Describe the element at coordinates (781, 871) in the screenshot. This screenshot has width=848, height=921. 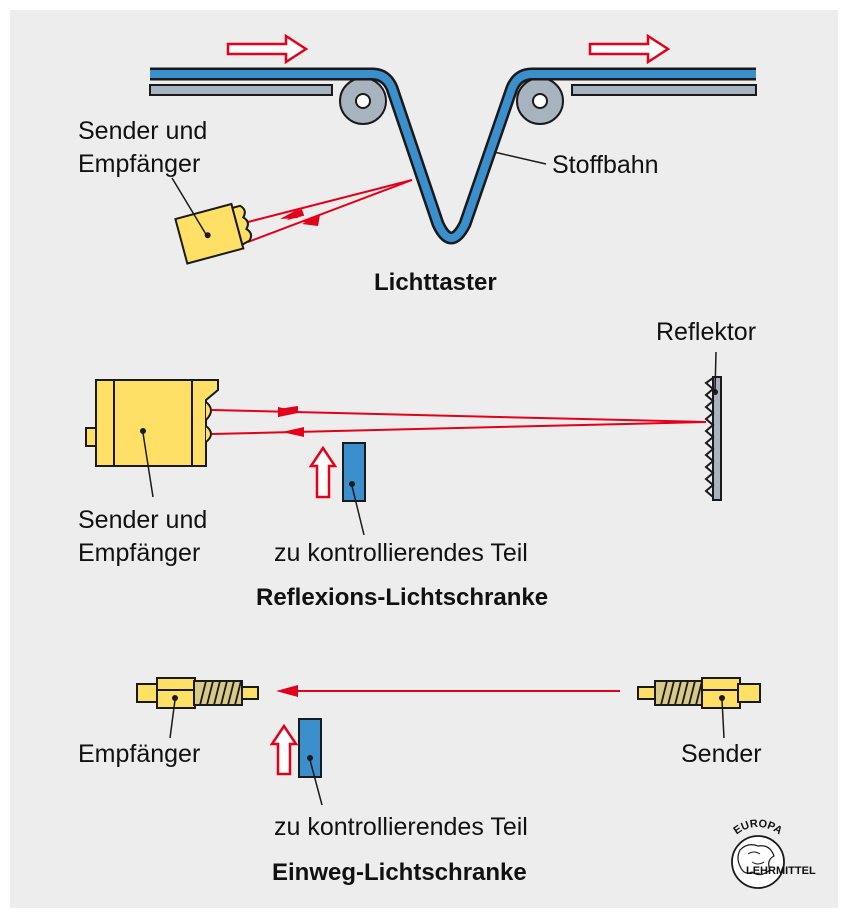
I see `logo-bottom-text: LEHRMITTEL` at that location.